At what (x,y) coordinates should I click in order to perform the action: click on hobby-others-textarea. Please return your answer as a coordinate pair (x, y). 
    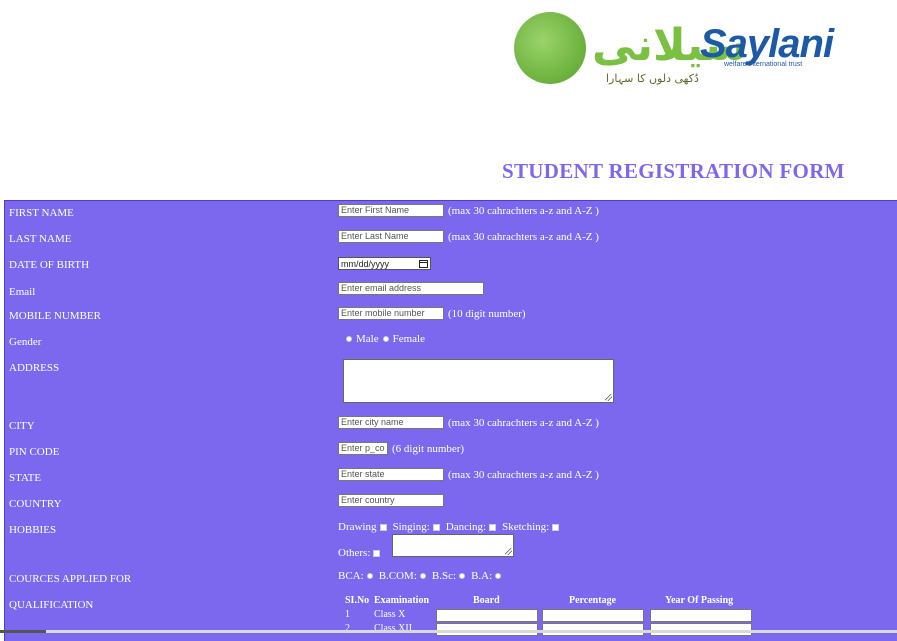
    Looking at the image, I should click on (453, 545).